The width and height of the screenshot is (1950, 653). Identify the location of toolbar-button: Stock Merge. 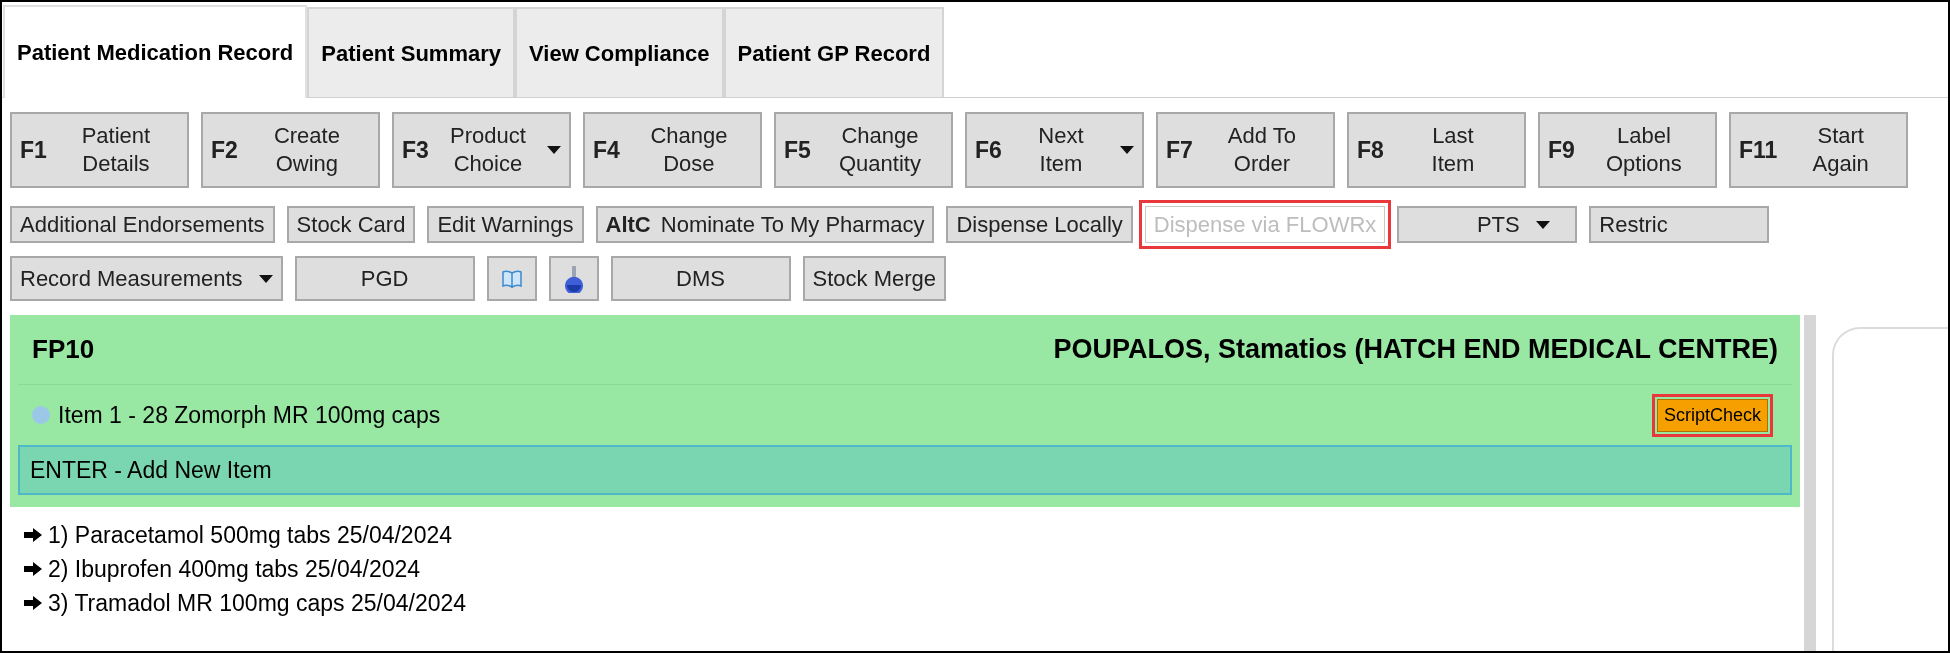
(874, 278).